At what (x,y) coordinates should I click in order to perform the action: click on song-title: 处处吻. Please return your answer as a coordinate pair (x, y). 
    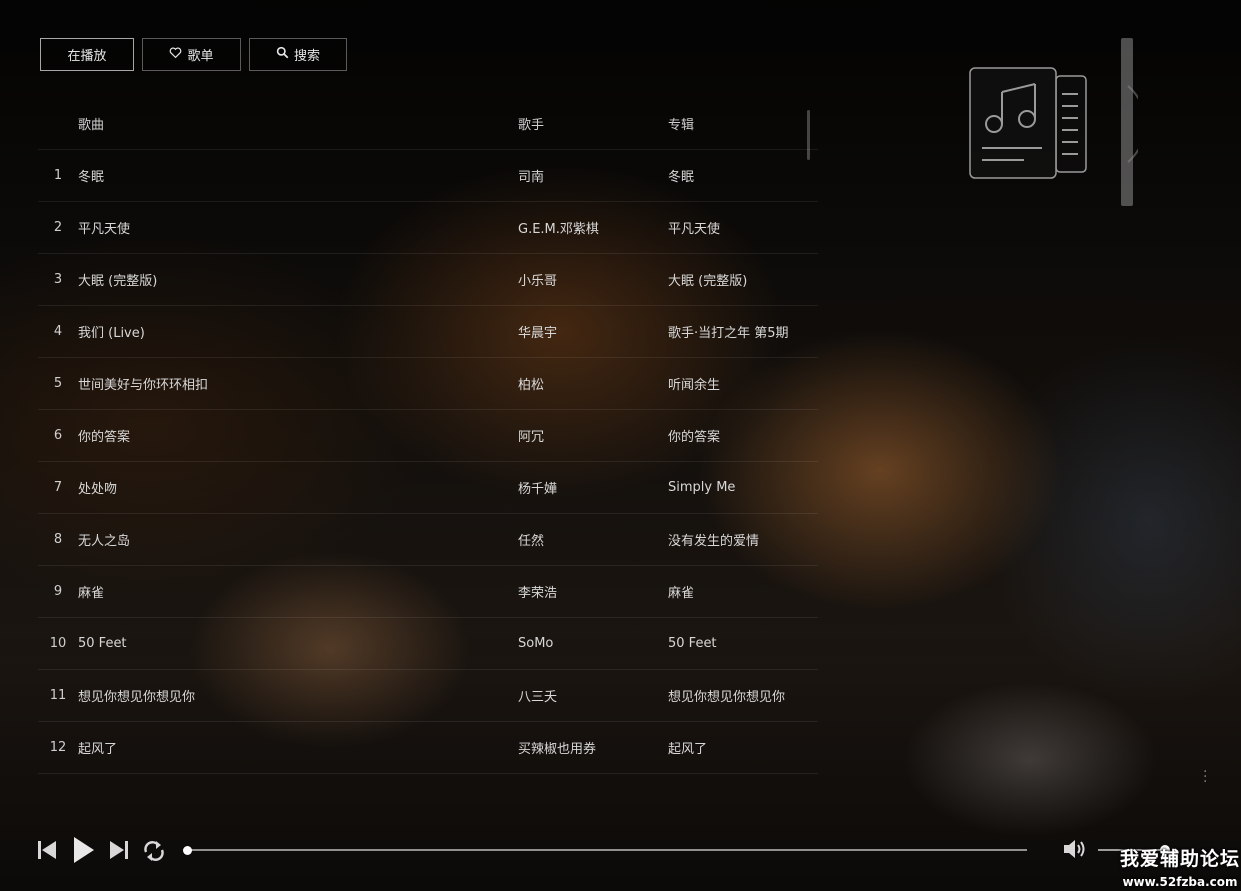
    Looking at the image, I should click on (298, 487).